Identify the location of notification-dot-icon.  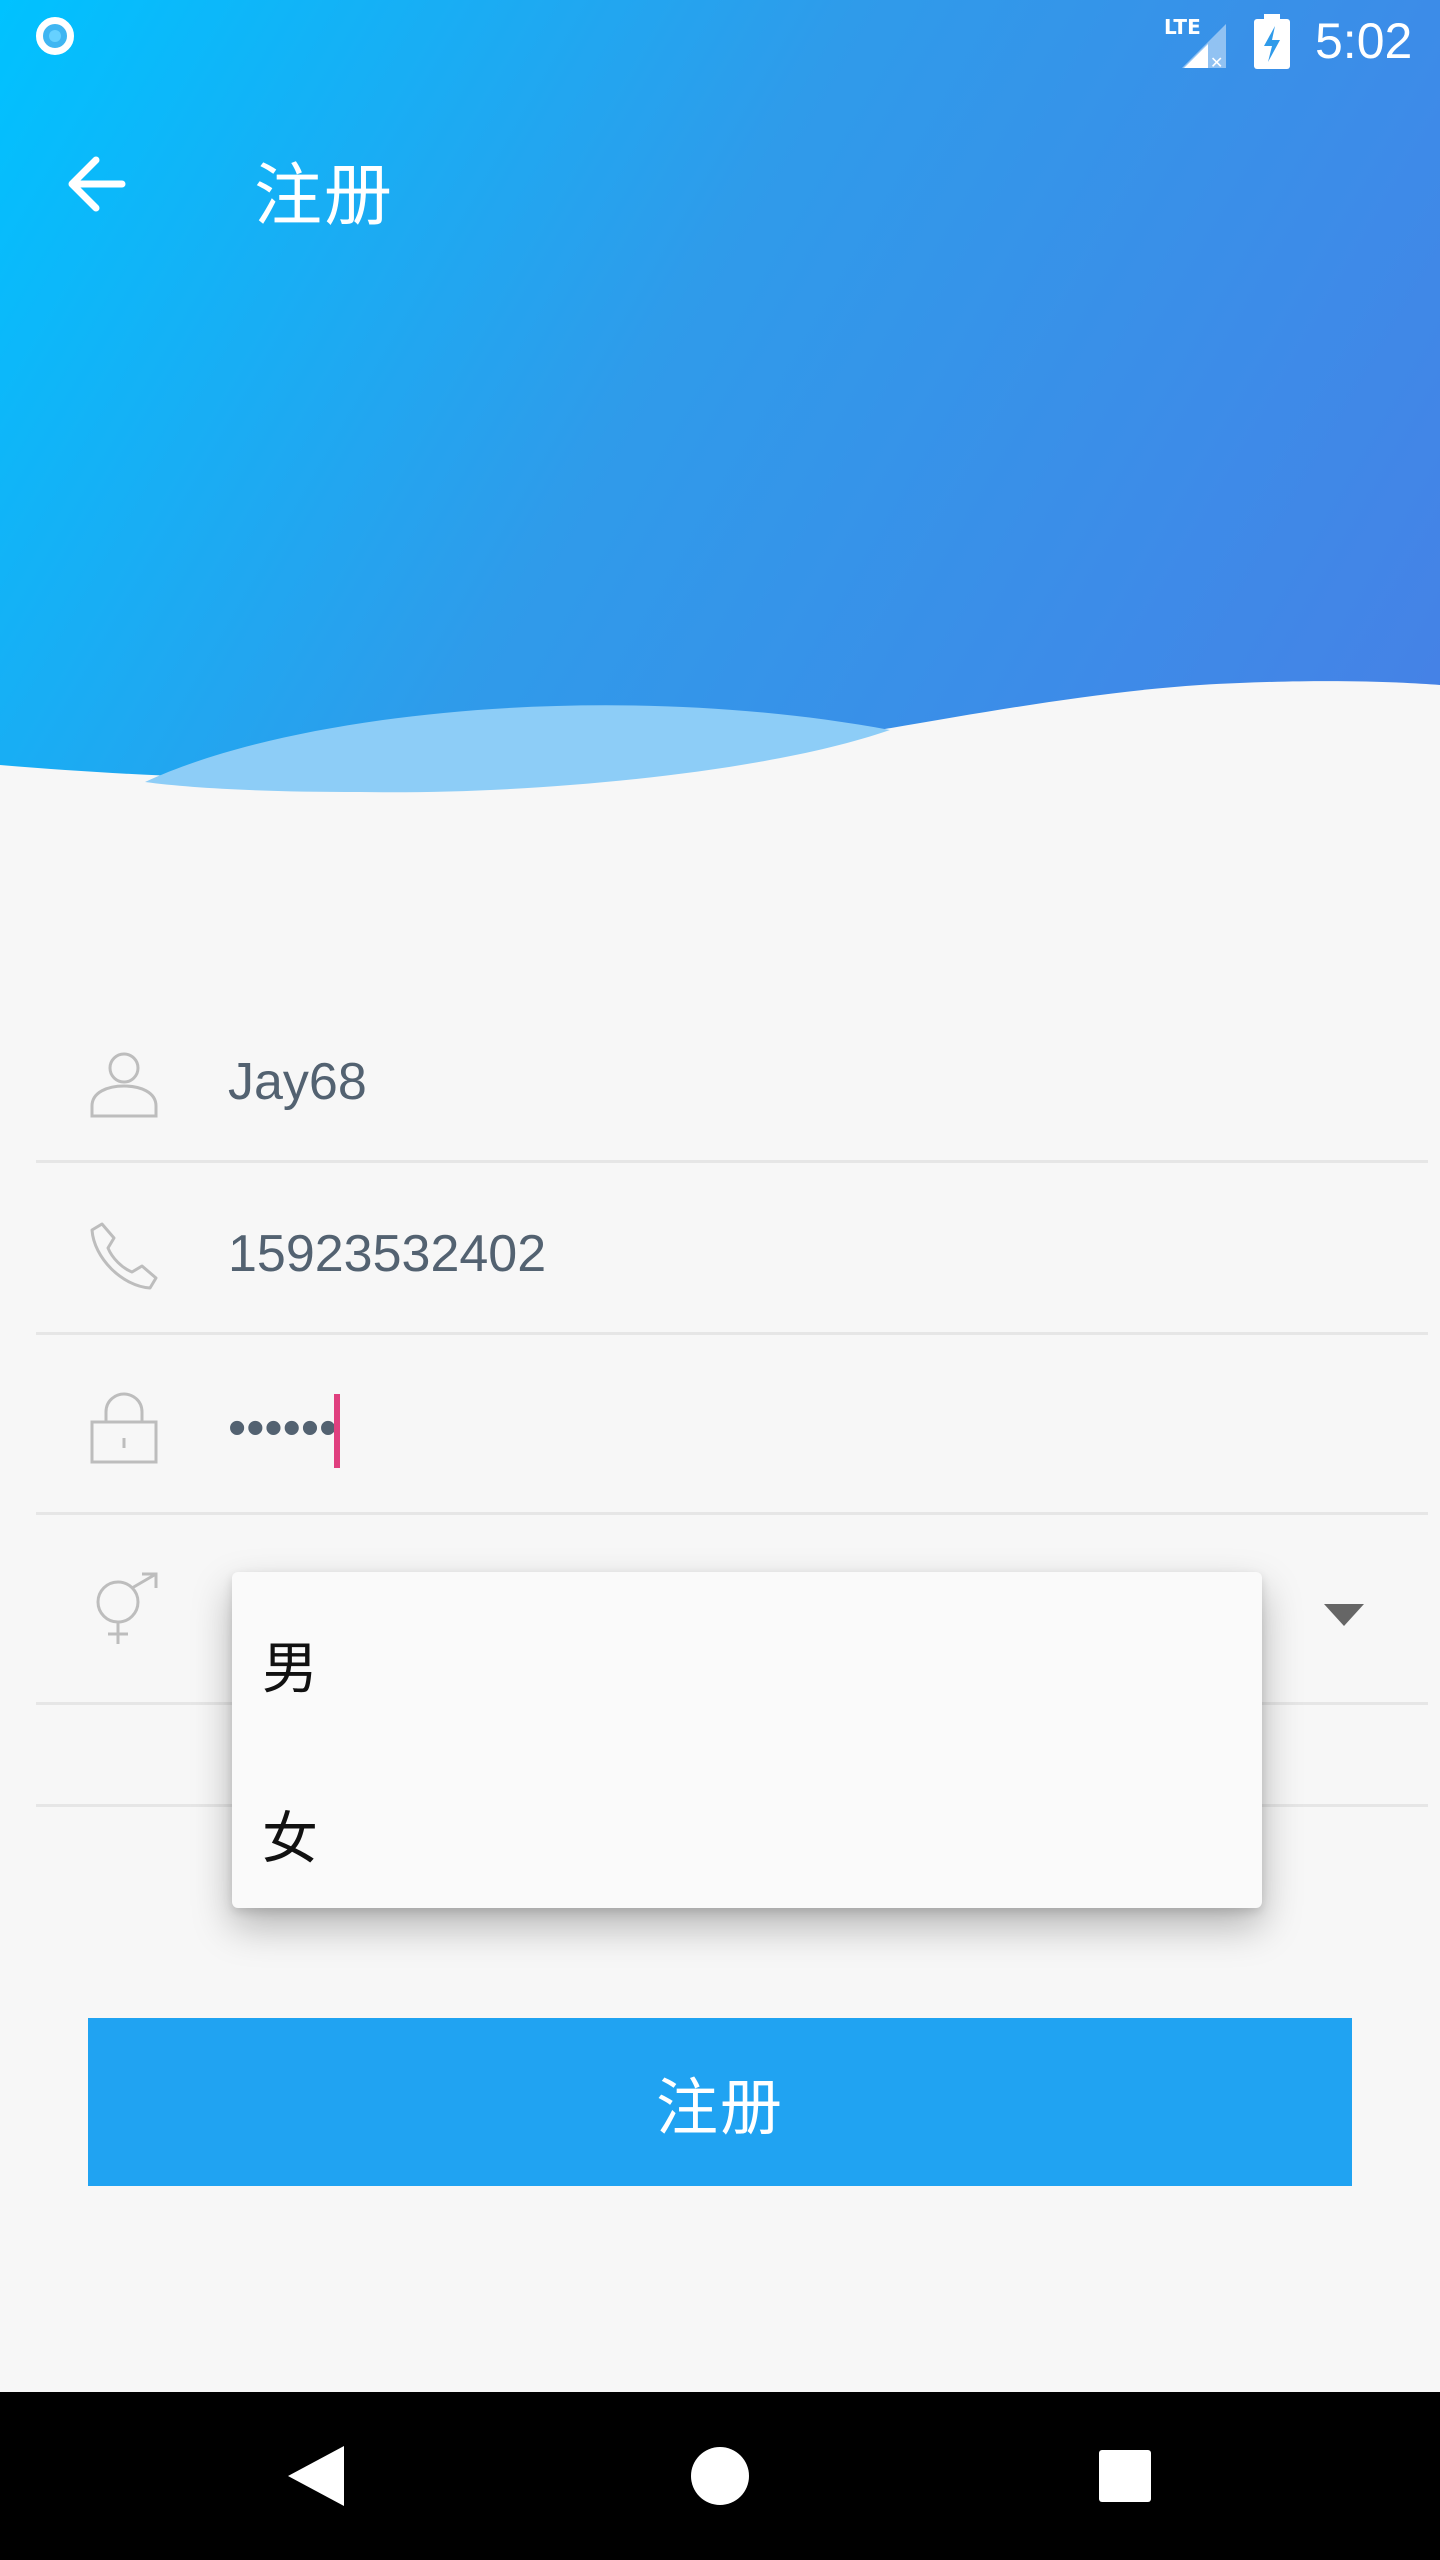
(55, 36).